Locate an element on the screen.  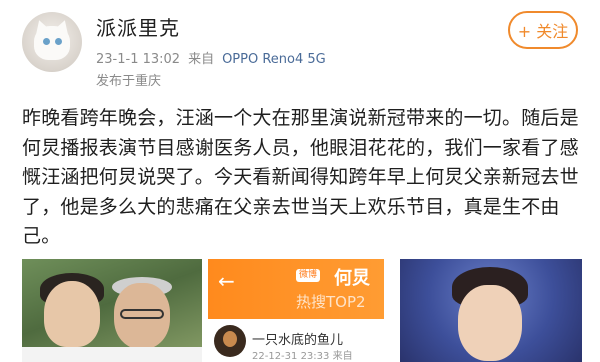
user-avatar is located at coordinates (52, 42).